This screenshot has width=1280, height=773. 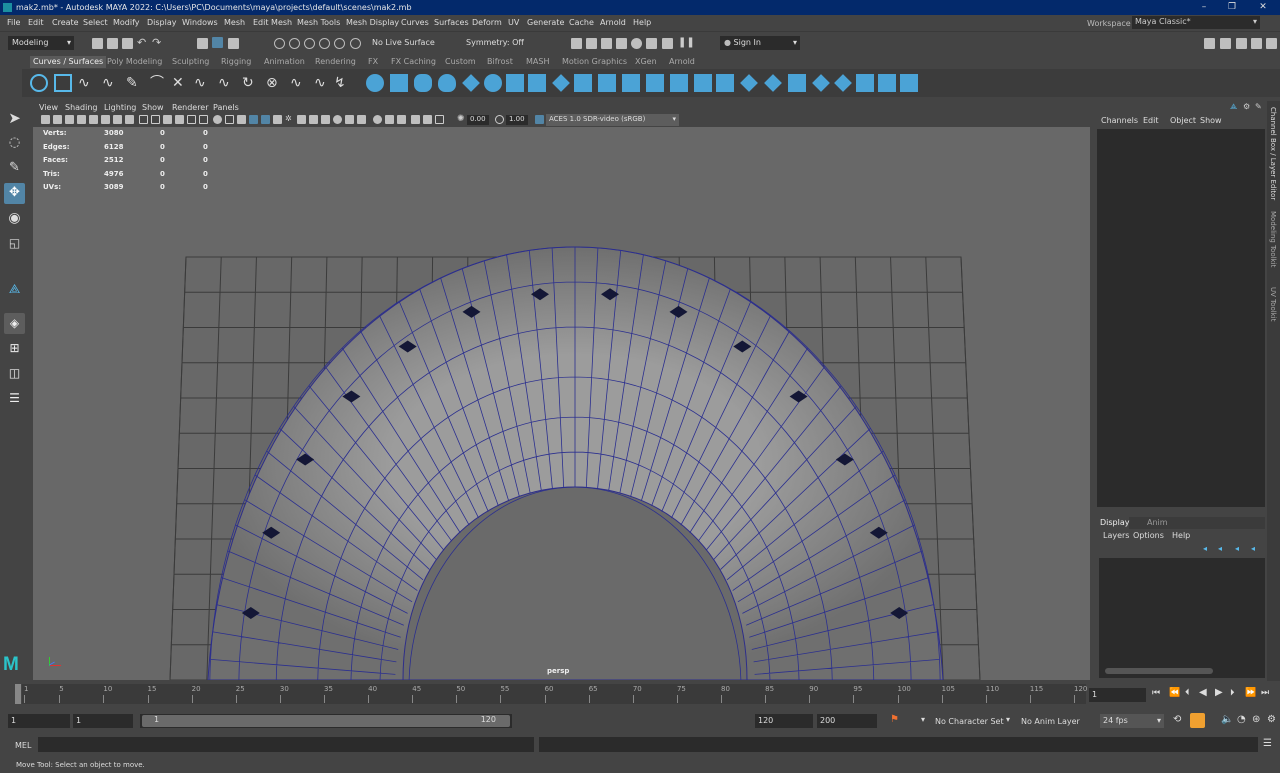 I want to click on tool-settings-icon, so click(x=1241, y=43).